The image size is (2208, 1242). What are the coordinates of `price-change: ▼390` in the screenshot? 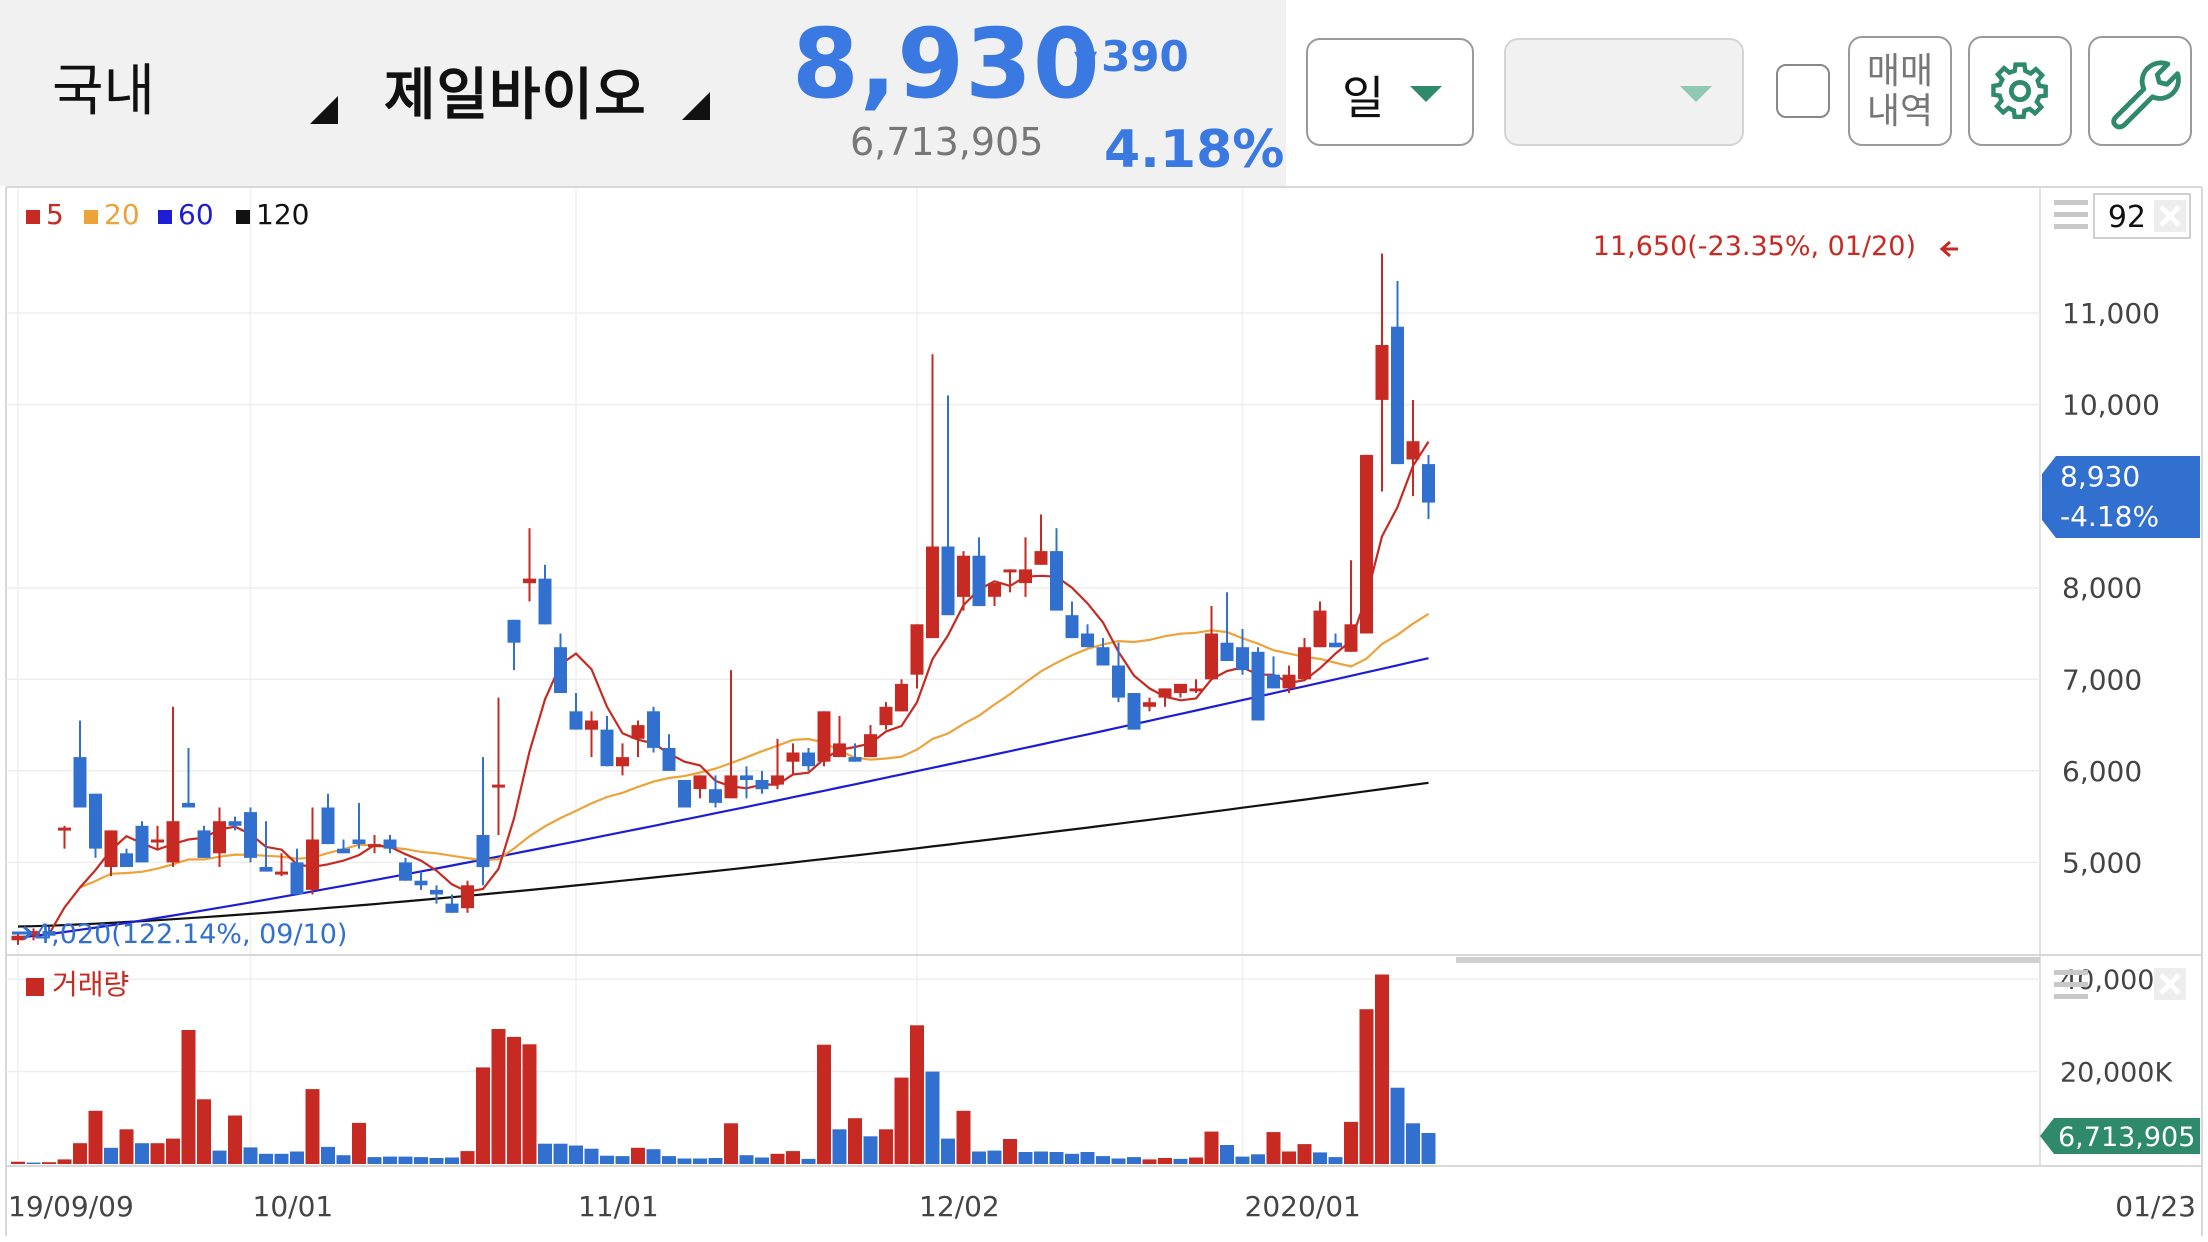 It's located at (1131, 56).